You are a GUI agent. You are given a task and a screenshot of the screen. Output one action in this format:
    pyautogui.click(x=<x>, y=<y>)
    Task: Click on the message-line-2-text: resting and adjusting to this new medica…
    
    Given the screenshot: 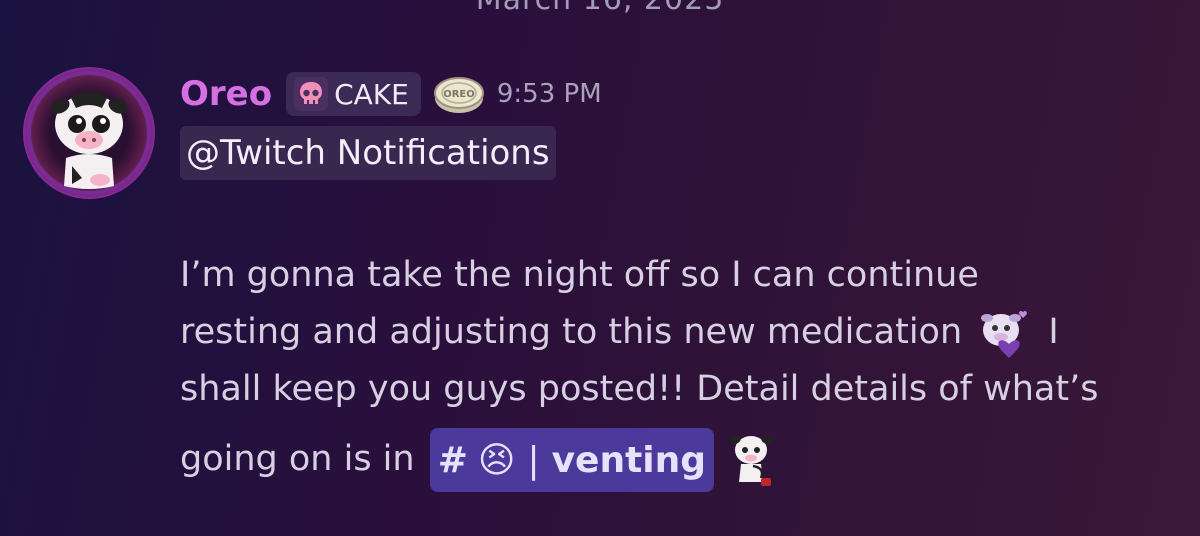 What is the action you would take?
    pyautogui.click(x=571, y=332)
    